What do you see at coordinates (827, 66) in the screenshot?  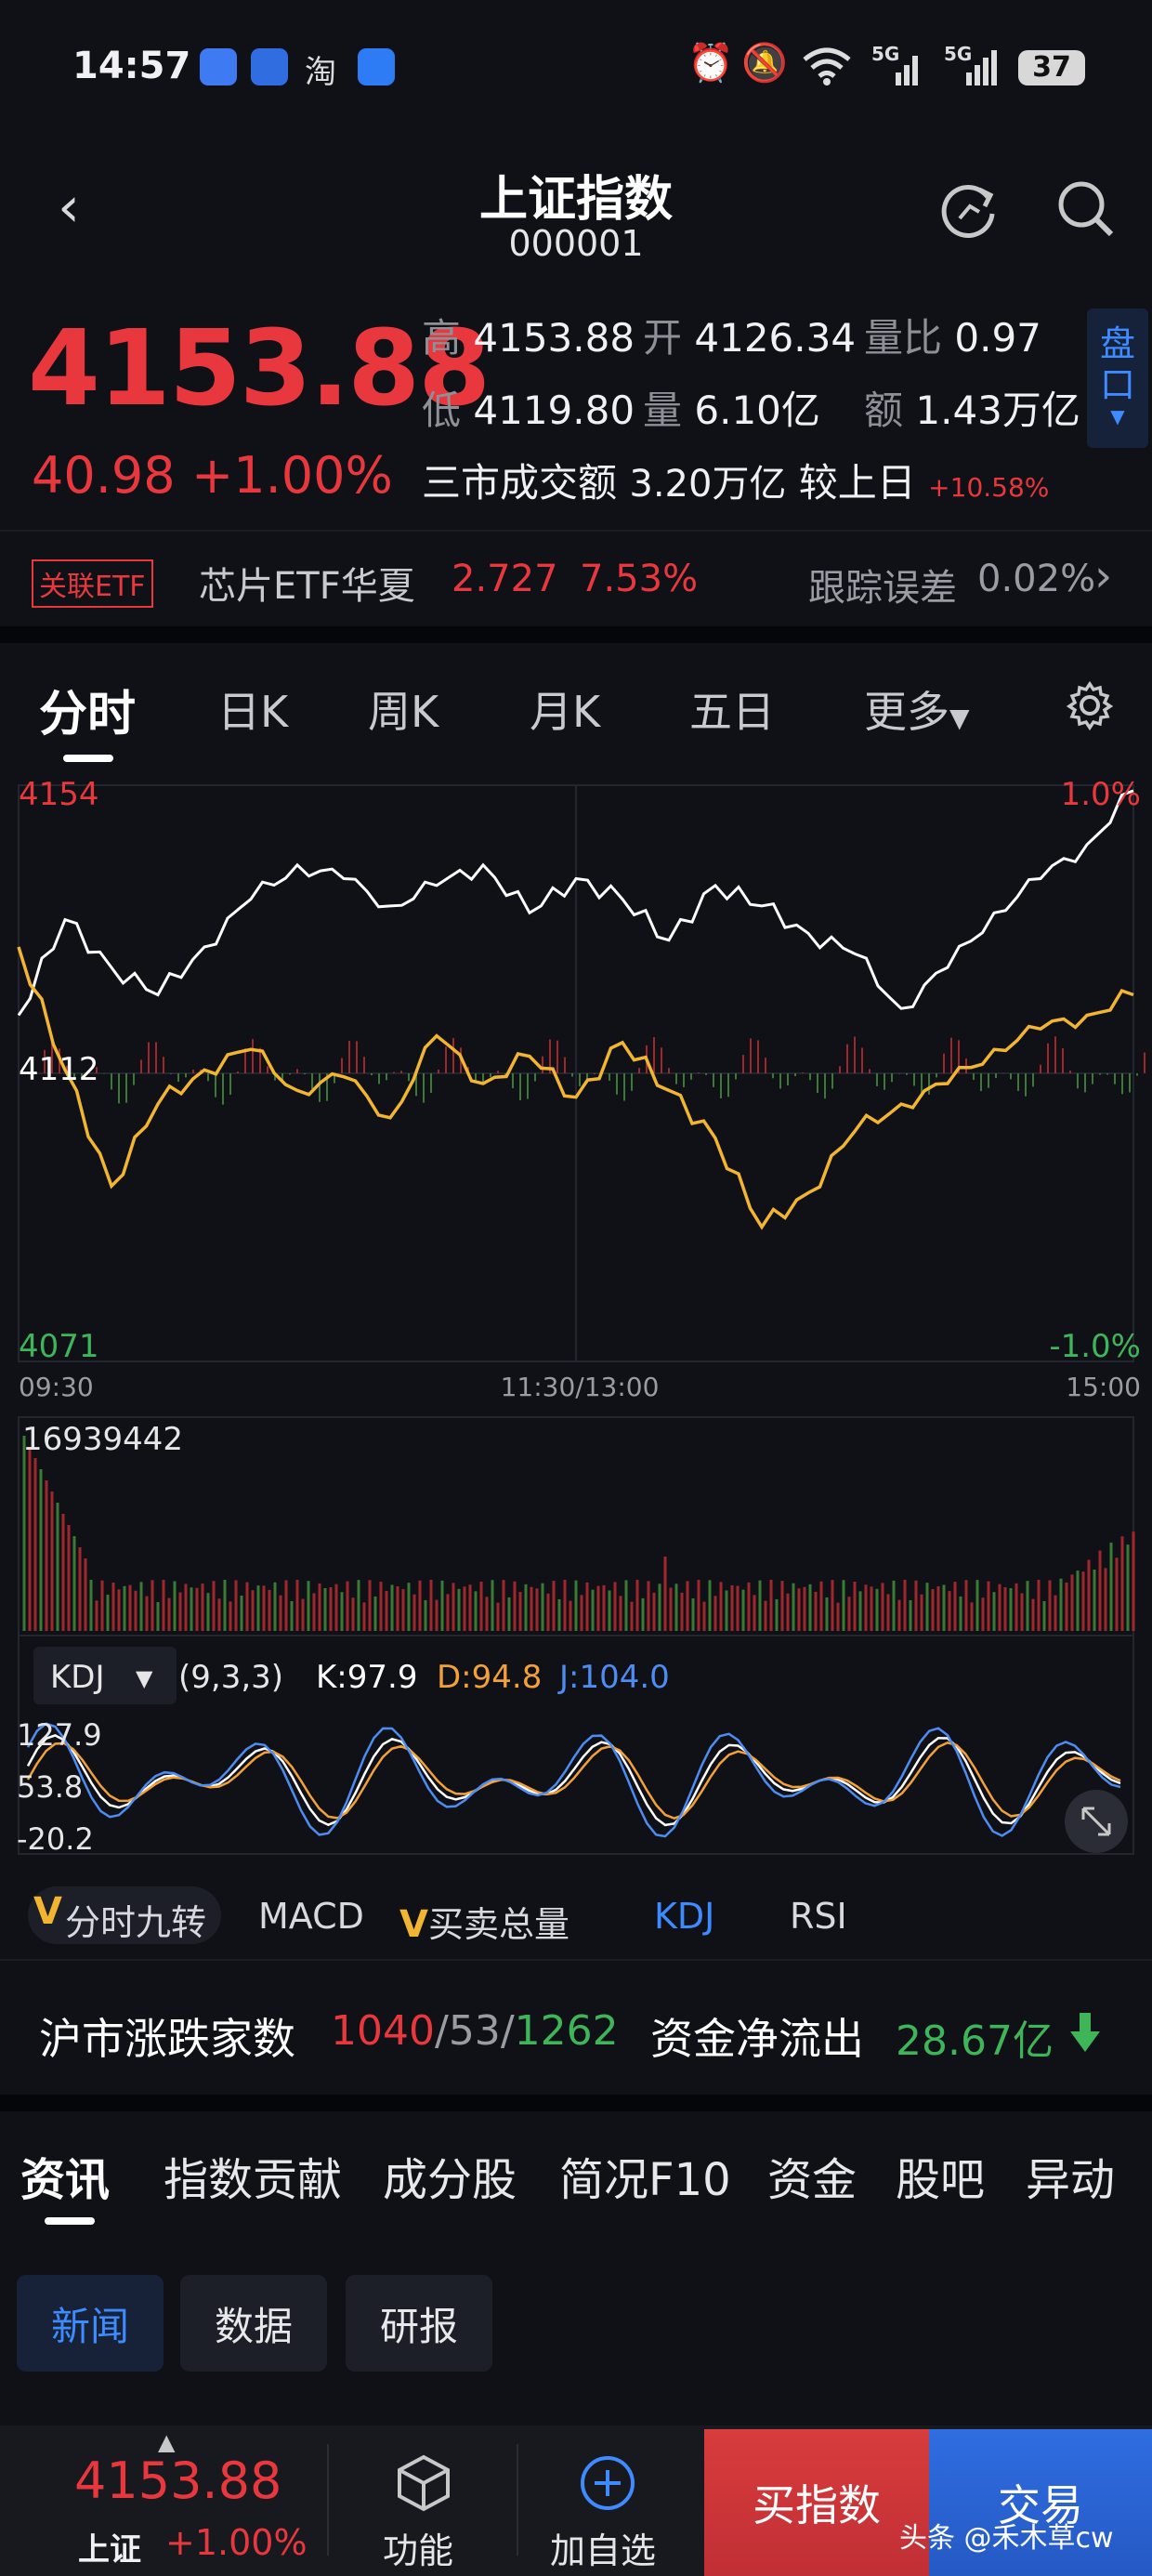 I see `wifi-icon` at bounding box center [827, 66].